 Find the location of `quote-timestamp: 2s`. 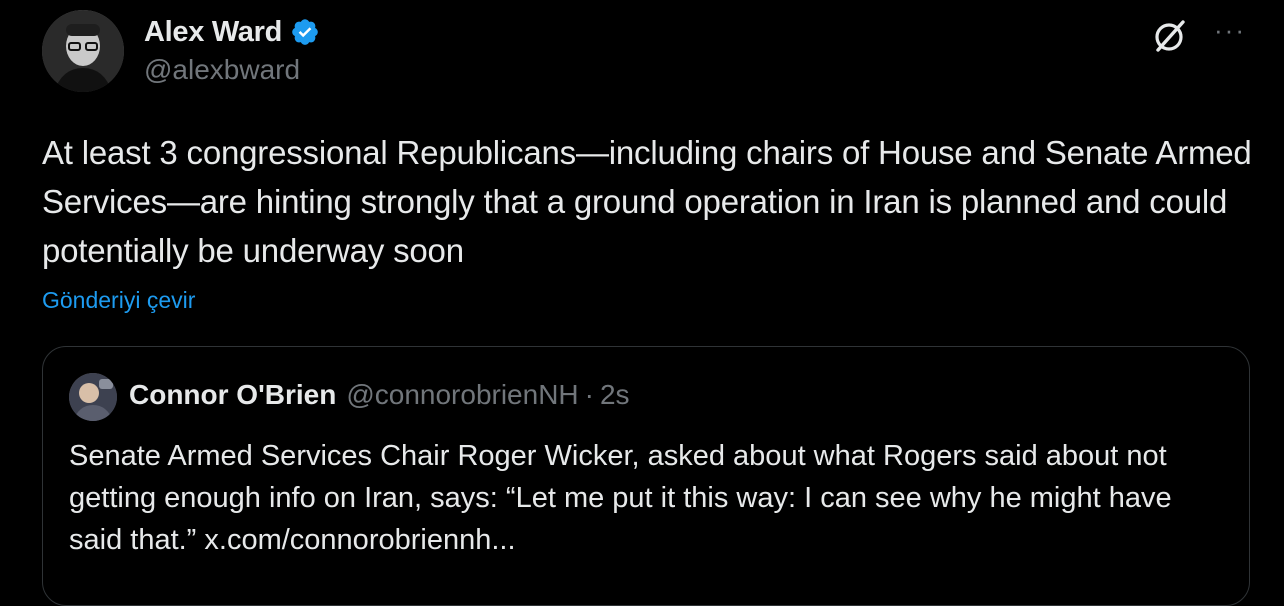

quote-timestamp: 2s is located at coordinates (615, 395).